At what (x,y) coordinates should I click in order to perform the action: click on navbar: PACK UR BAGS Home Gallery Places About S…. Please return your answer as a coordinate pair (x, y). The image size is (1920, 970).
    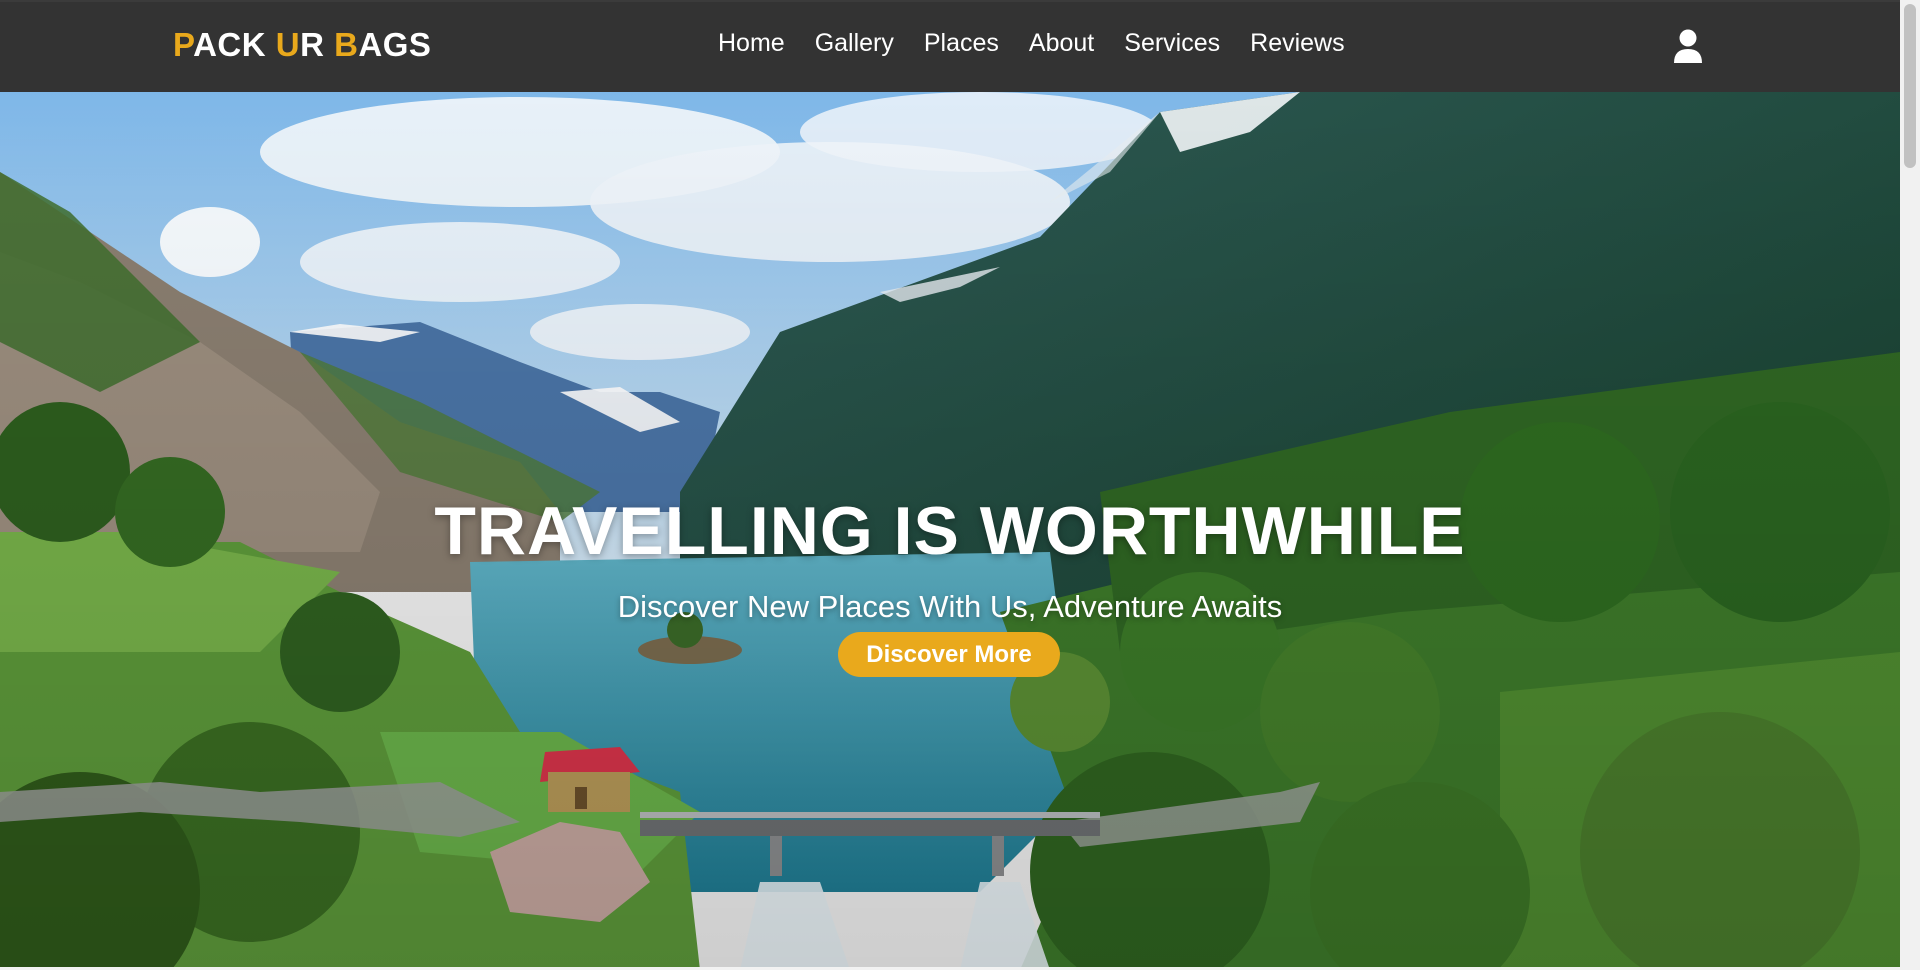
    Looking at the image, I should click on (950, 47).